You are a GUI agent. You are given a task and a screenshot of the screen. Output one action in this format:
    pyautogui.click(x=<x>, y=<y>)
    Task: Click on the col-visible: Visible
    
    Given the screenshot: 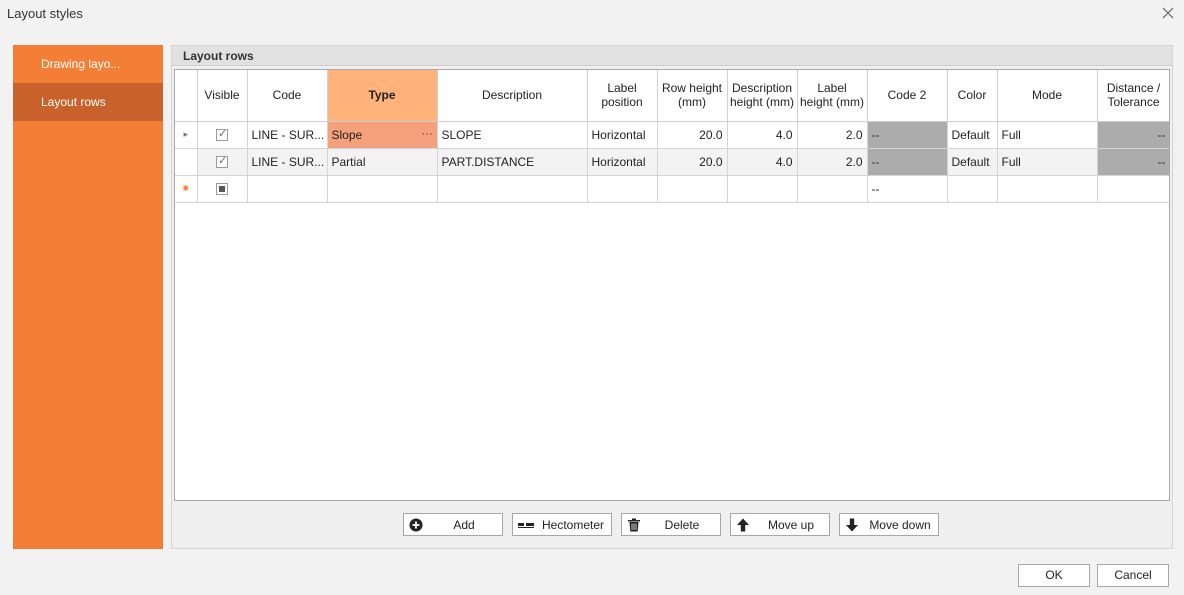 What is the action you would take?
    pyautogui.click(x=222, y=96)
    